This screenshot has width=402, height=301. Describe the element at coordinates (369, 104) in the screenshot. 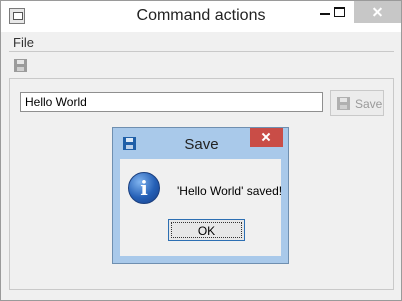

I see `save-button-label: Save` at that location.